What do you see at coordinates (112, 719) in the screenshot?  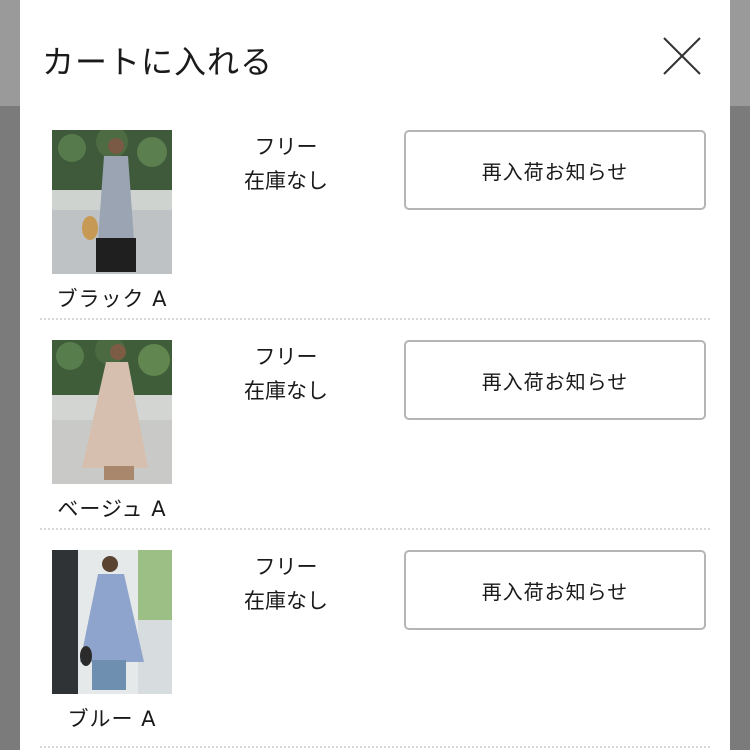 I see `color-label: ブルー A` at bounding box center [112, 719].